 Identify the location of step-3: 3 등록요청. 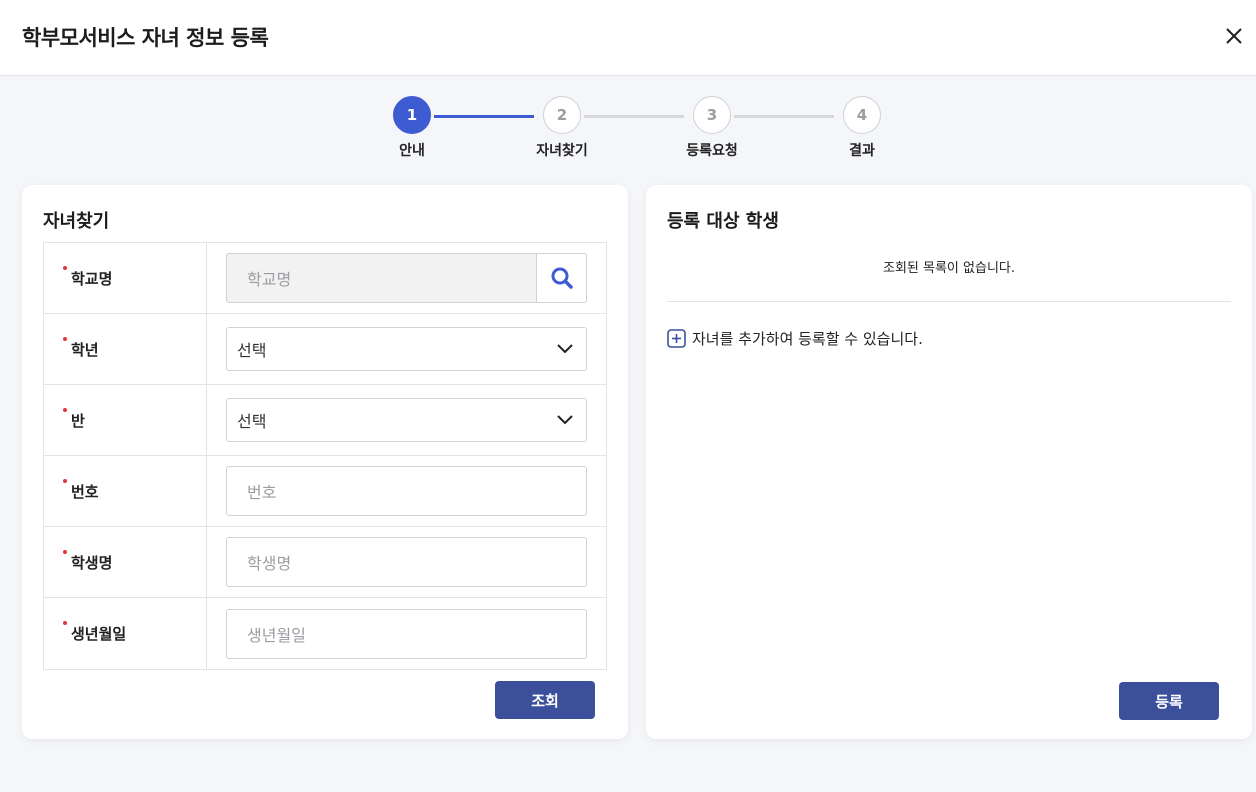
(712, 128).